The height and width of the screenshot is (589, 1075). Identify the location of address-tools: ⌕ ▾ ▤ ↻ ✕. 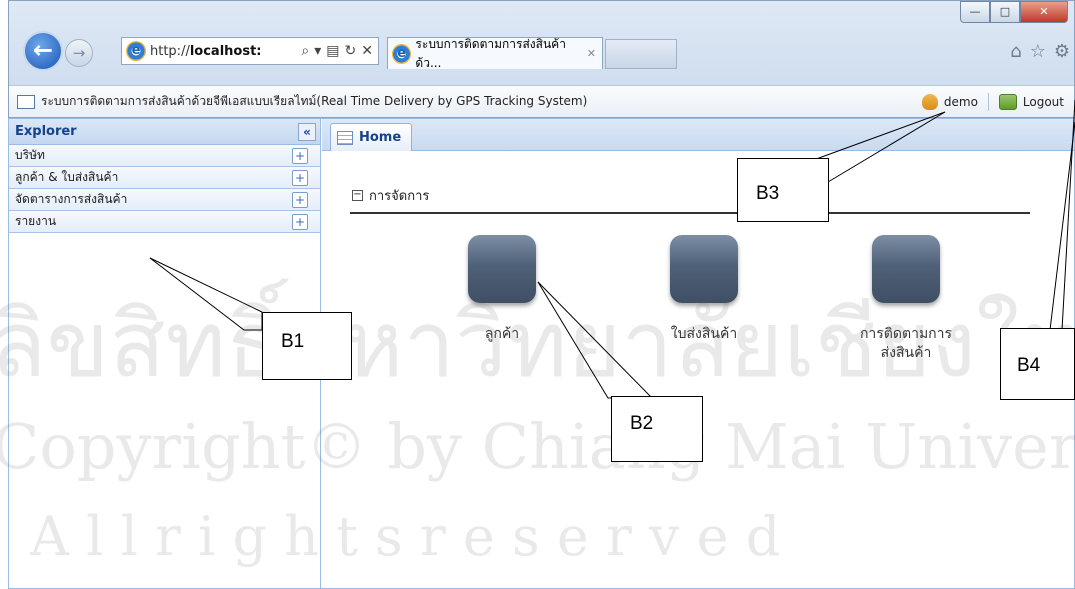
(339, 51).